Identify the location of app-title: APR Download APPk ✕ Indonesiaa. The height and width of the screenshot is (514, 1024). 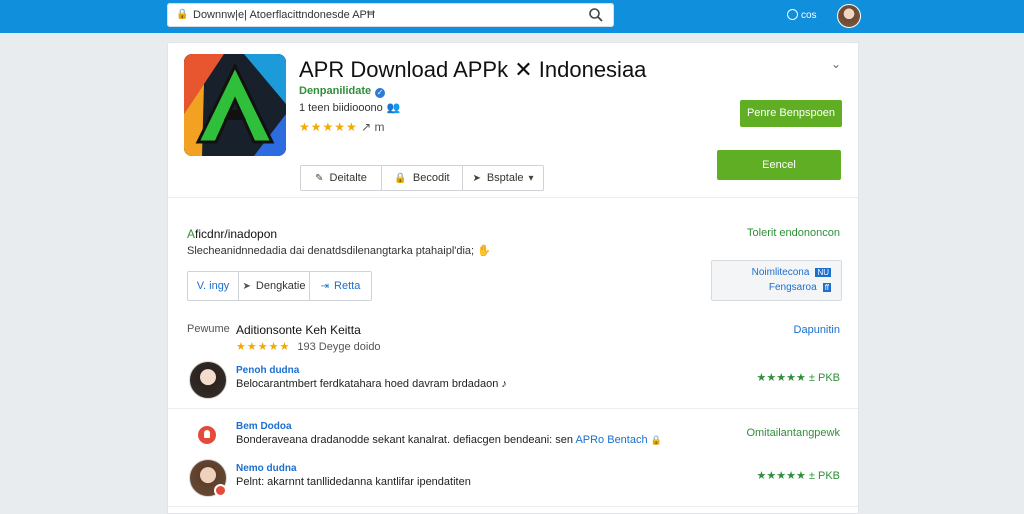
(473, 69).